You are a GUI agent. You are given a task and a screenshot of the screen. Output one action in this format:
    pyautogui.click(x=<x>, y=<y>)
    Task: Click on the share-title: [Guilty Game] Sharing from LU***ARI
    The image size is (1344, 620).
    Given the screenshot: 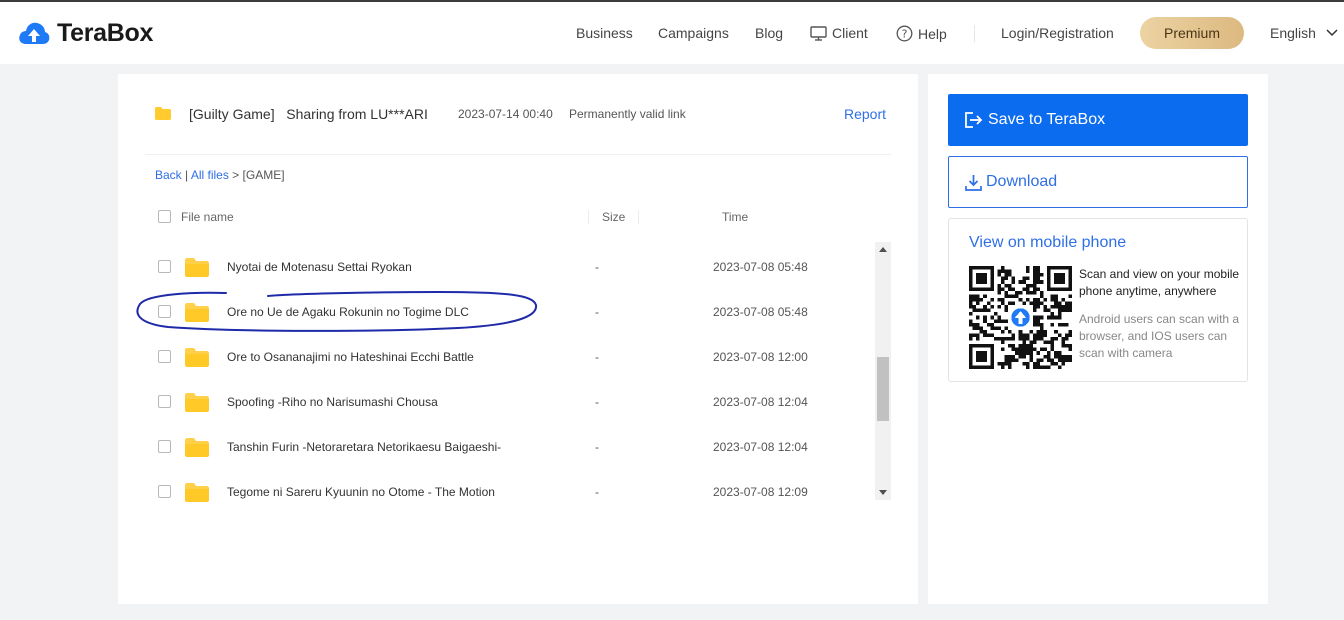 What is the action you would take?
    pyautogui.click(x=308, y=114)
    